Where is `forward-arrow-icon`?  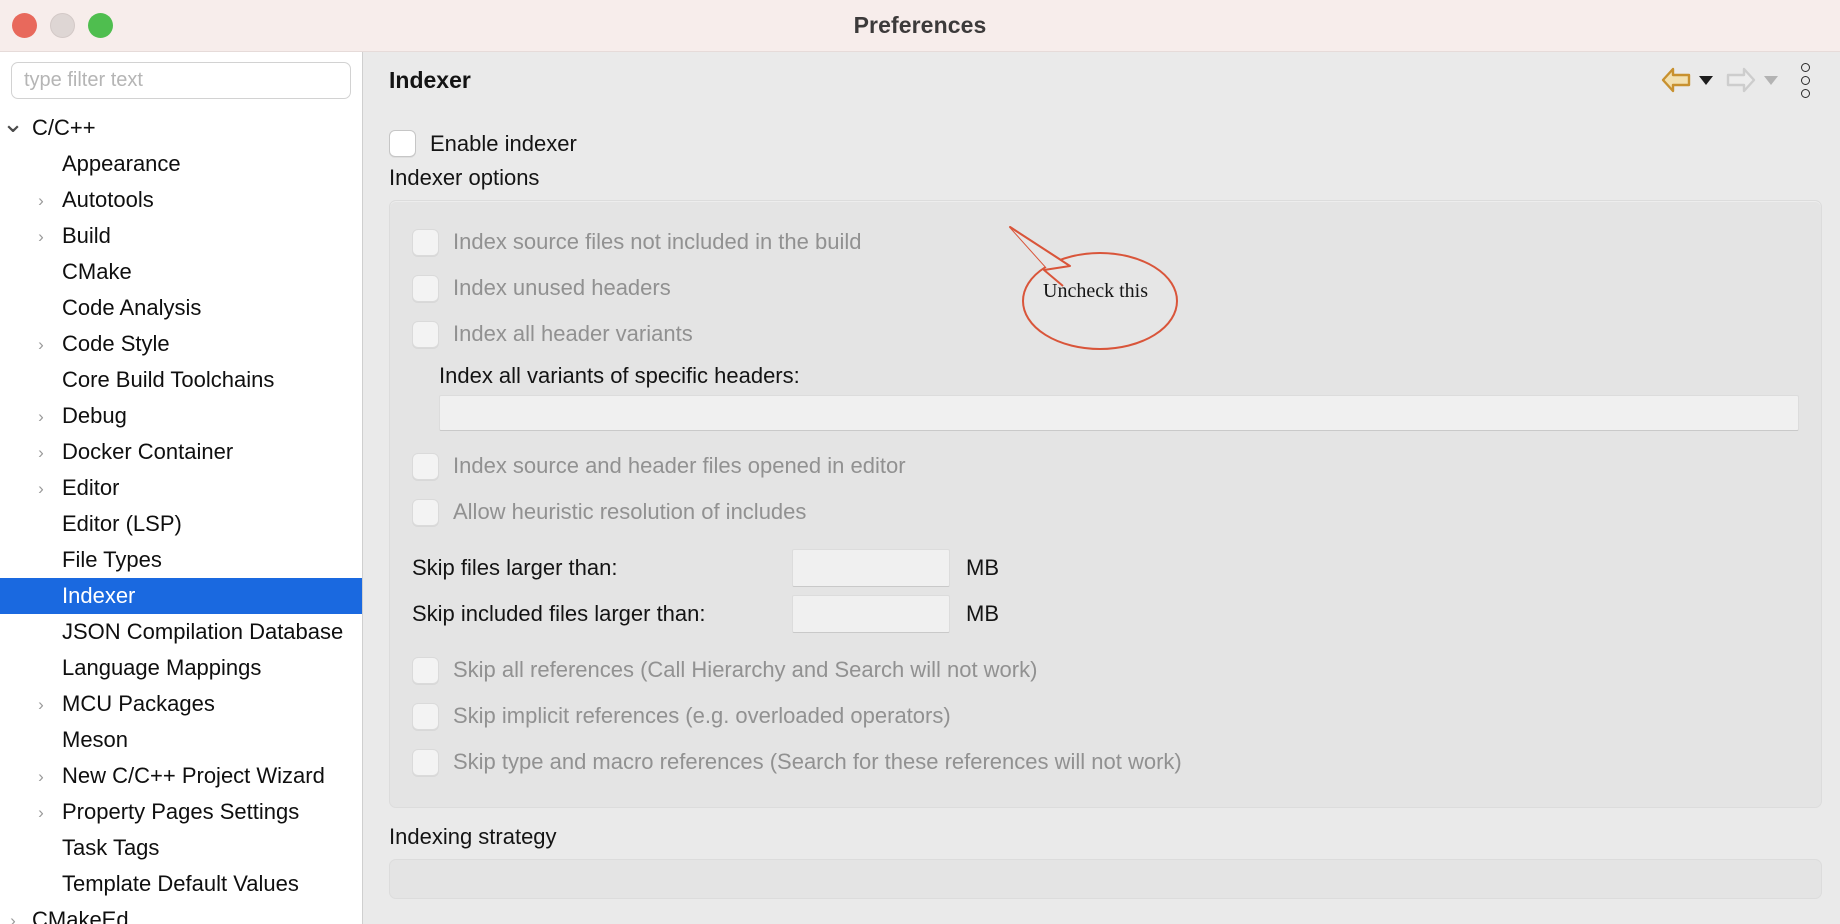
forward-arrow-icon is located at coordinates (1741, 80).